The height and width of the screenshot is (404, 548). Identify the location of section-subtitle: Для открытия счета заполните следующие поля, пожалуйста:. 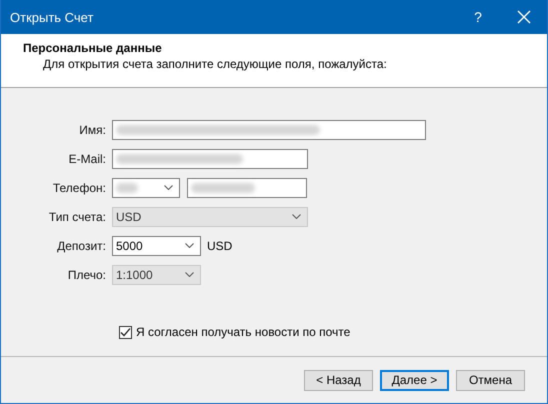
(215, 64).